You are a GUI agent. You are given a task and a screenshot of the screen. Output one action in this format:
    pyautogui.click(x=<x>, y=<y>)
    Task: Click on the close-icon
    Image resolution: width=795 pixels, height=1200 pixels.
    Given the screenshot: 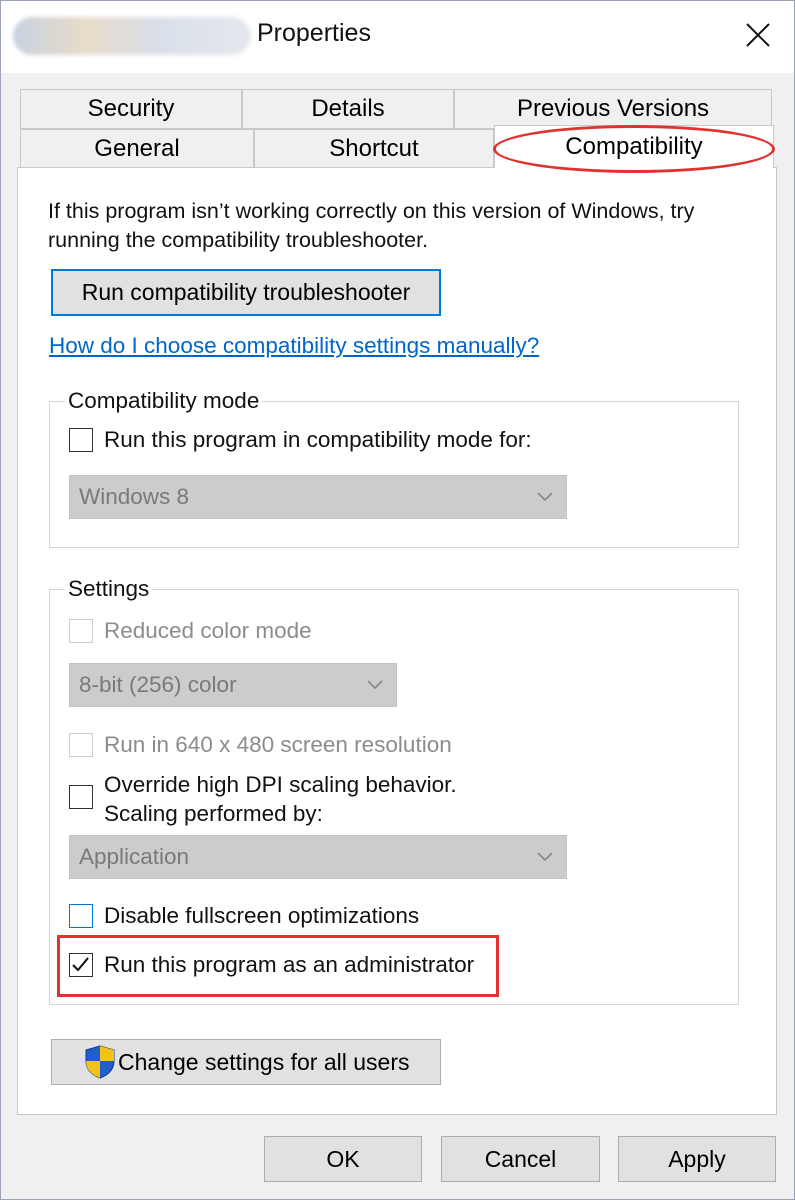 What is the action you would take?
    pyautogui.click(x=758, y=35)
    